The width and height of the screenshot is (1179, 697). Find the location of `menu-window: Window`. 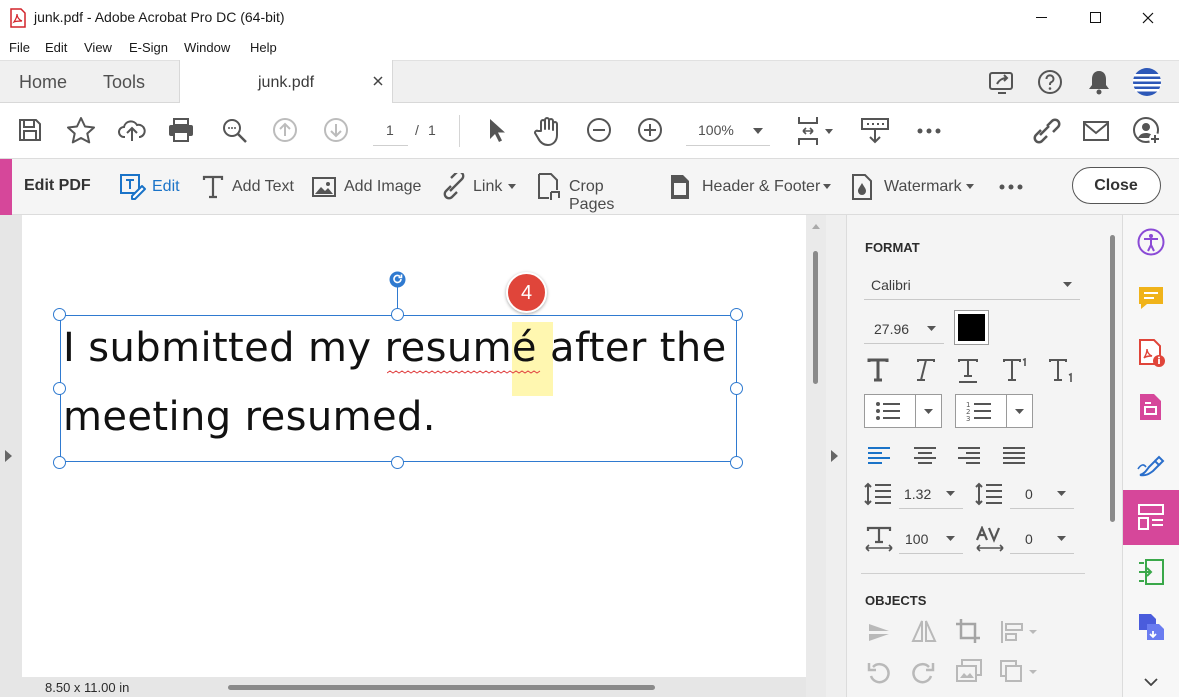

menu-window: Window is located at coordinates (207, 47).